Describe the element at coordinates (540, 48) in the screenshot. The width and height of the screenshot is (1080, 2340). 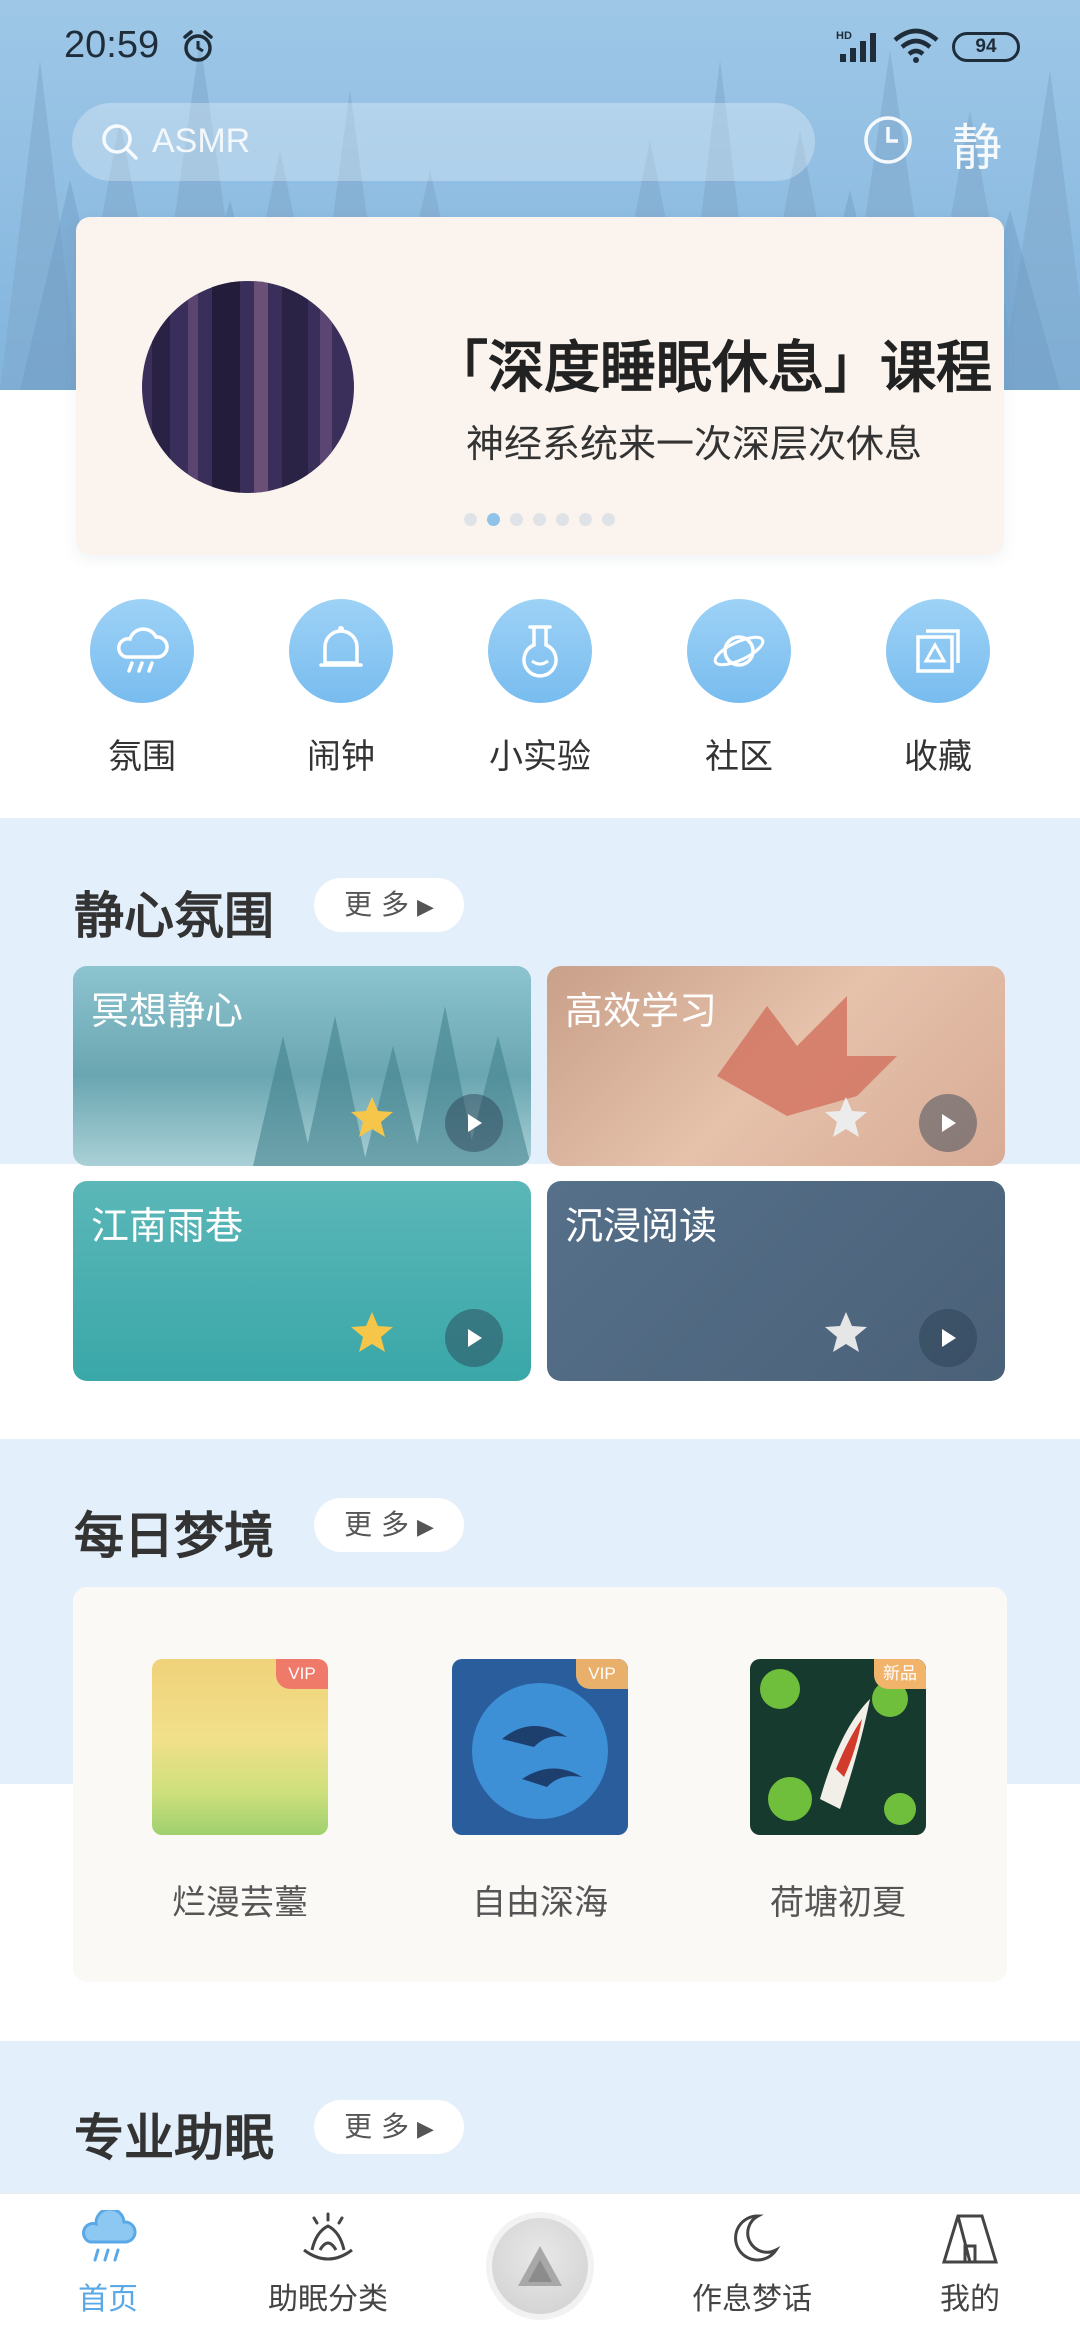
I see `status-bar: 20:59 HD 94` at that location.